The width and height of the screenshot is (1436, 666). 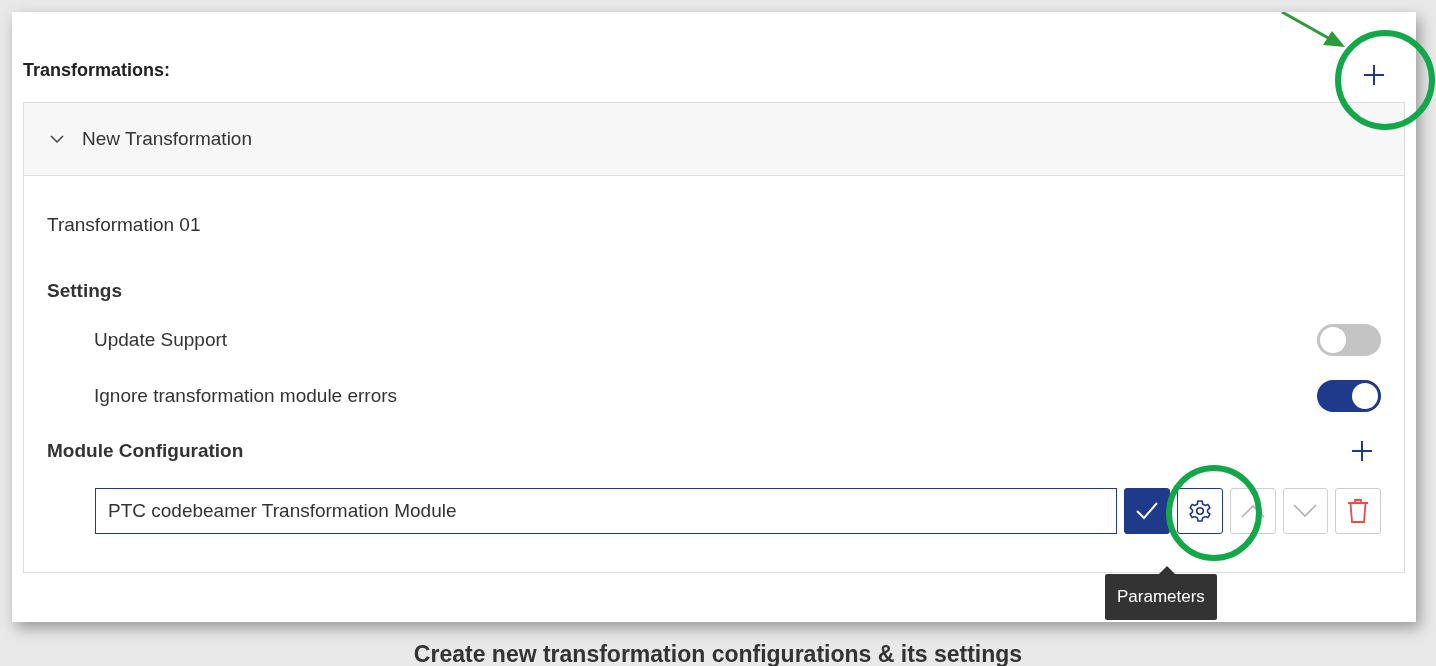 I want to click on check-icon, so click(x=1147, y=511).